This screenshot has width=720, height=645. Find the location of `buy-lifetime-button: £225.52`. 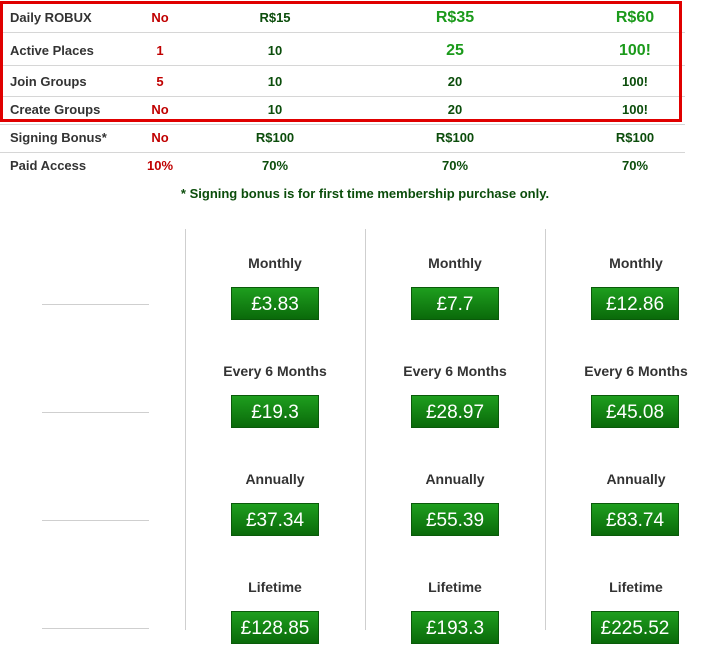

buy-lifetime-button: £225.52 is located at coordinates (635, 627).